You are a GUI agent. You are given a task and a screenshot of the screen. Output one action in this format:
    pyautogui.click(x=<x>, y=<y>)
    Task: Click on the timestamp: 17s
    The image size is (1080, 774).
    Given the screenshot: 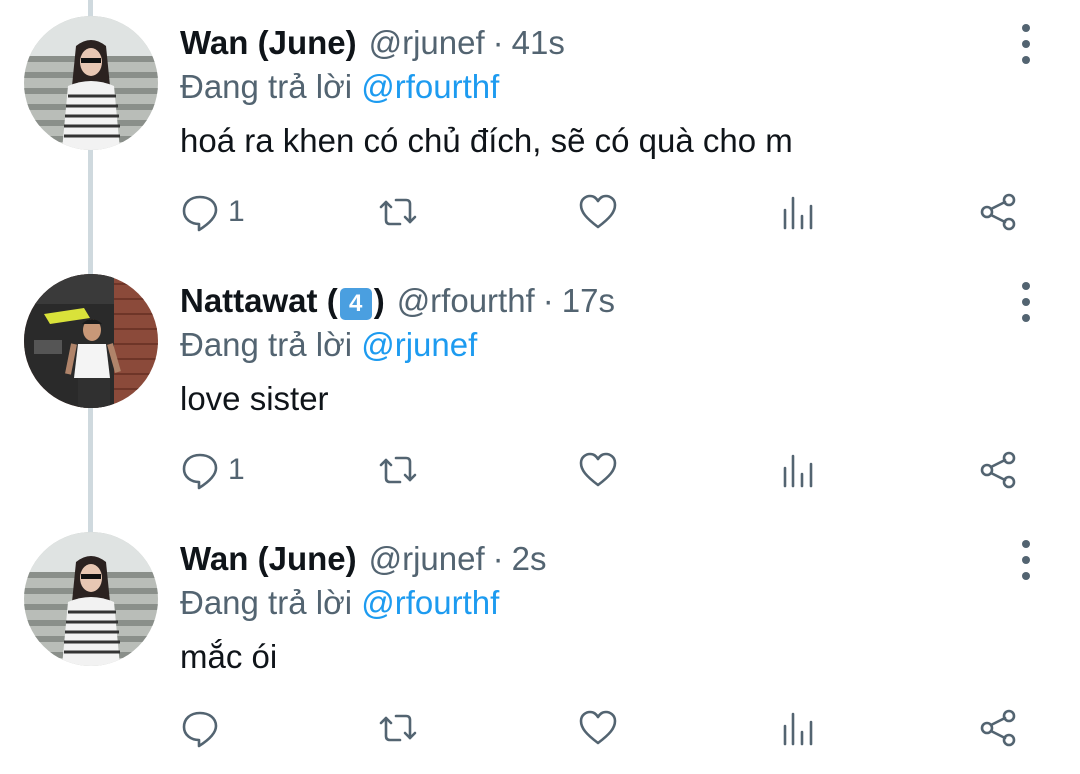 What is the action you would take?
    pyautogui.click(x=588, y=301)
    